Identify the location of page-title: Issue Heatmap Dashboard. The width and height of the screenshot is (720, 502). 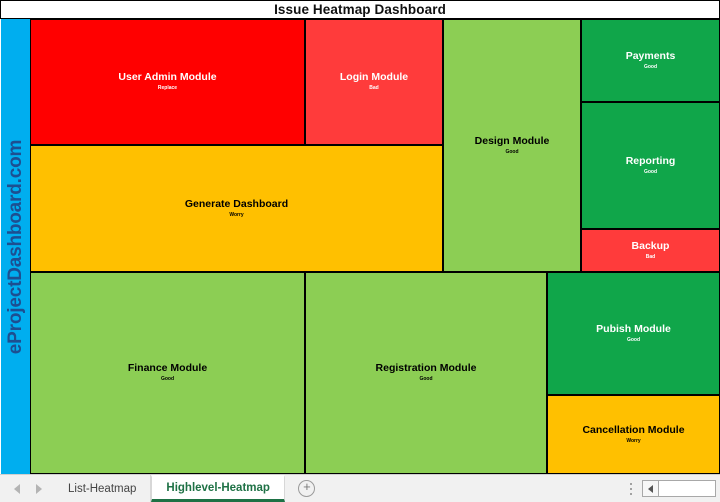
(360, 9).